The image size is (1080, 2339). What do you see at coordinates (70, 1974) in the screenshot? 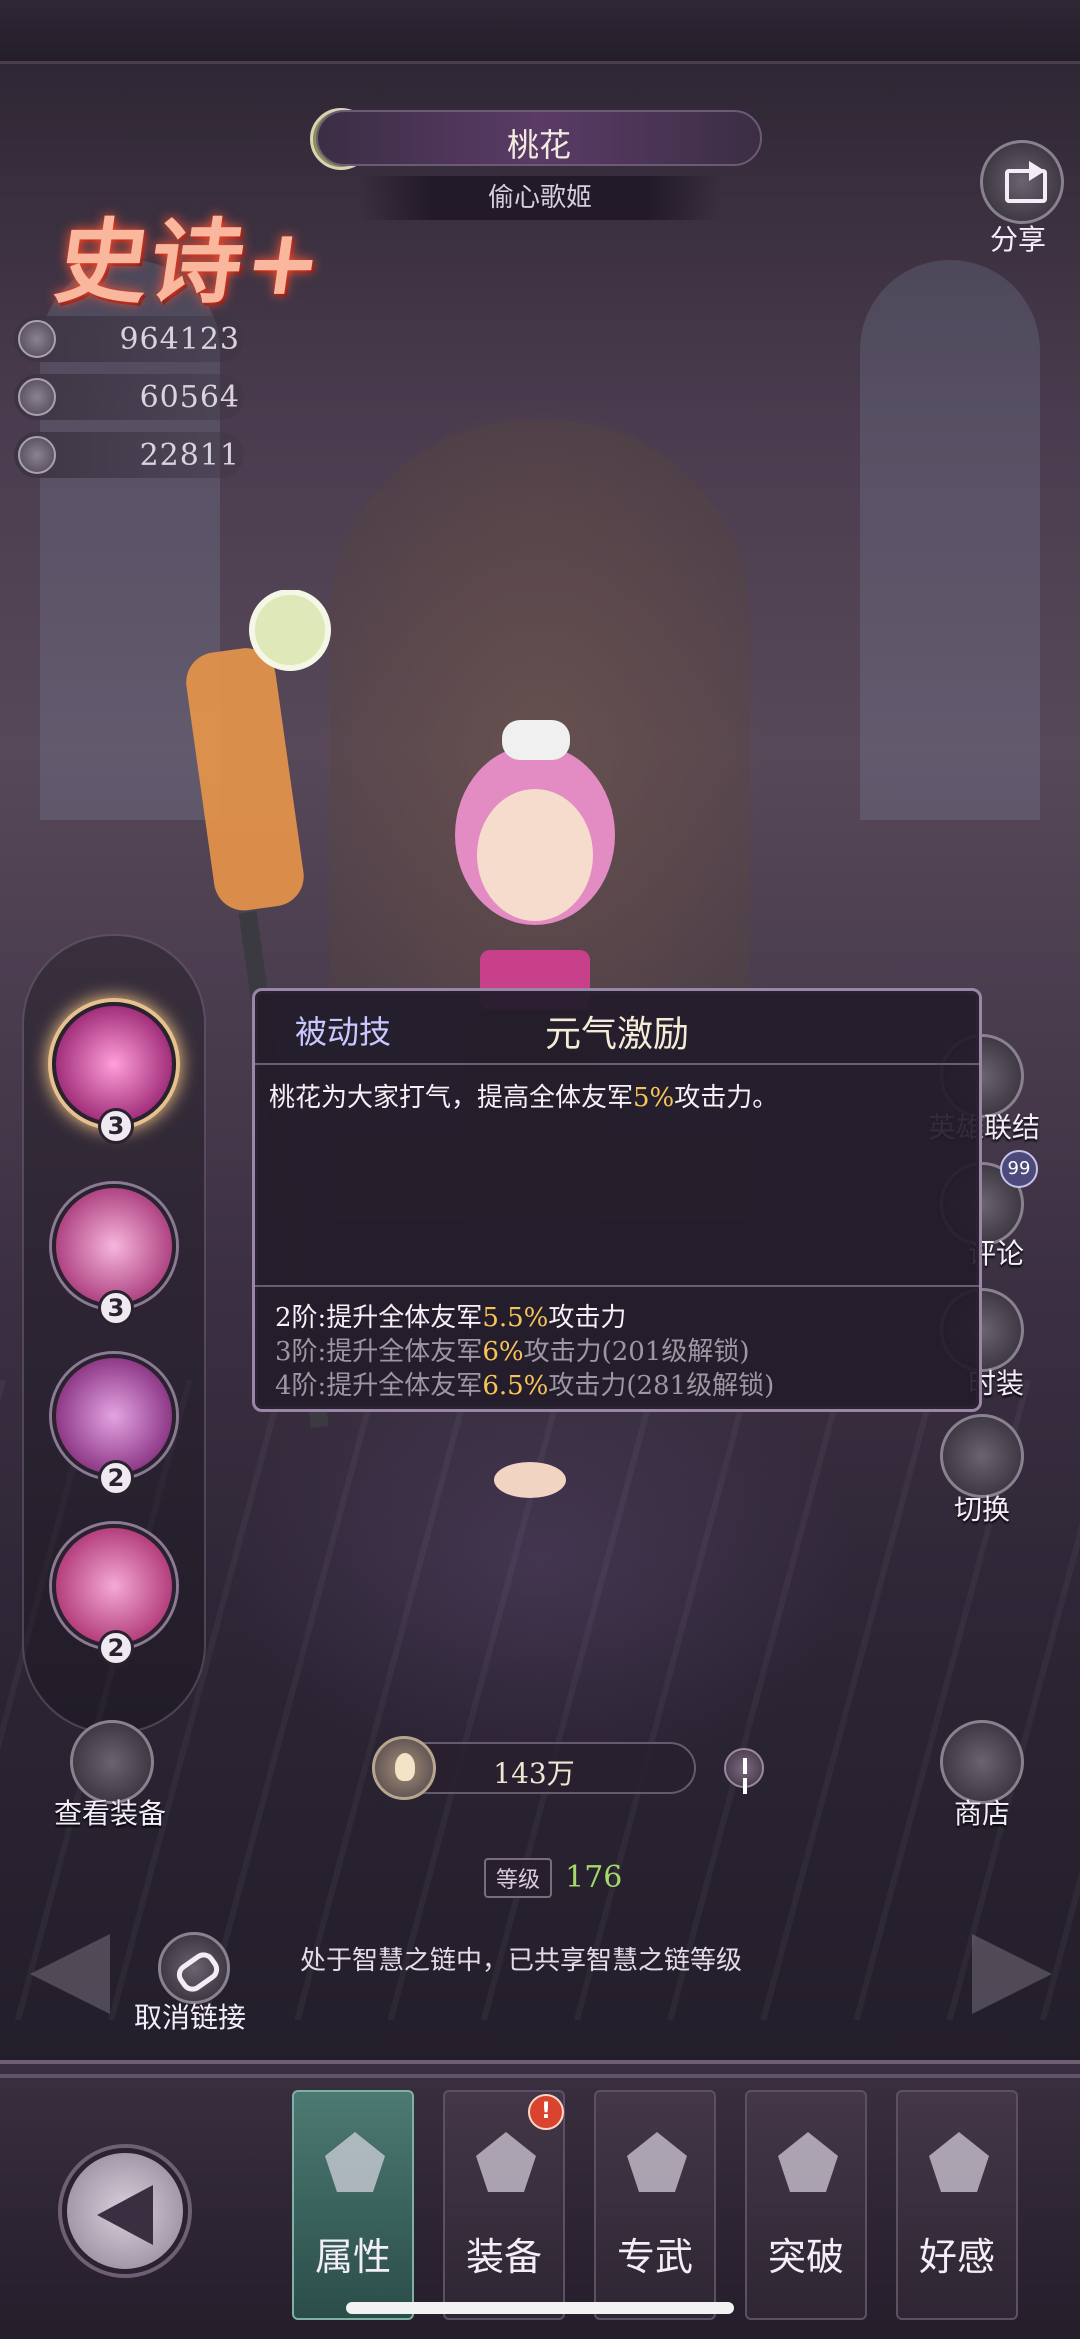
I see `prev-hero-arrow` at bounding box center [70, 1974].